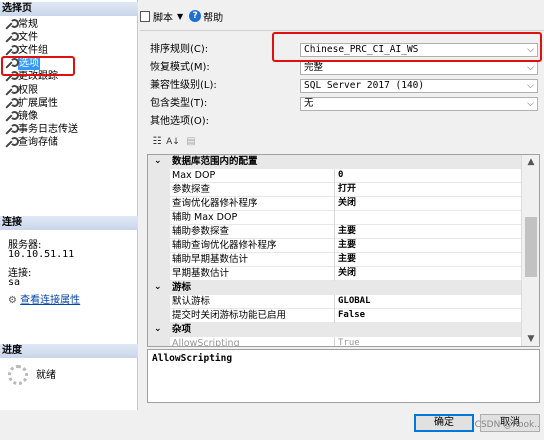 Image resolution: width=544 pixels, height=440 pixels. What do you see at coordinates (183, 85) in the screenshot?
I see `compatibility-level-label: 兼容性级别(L):` at bounding box center [183, 85].